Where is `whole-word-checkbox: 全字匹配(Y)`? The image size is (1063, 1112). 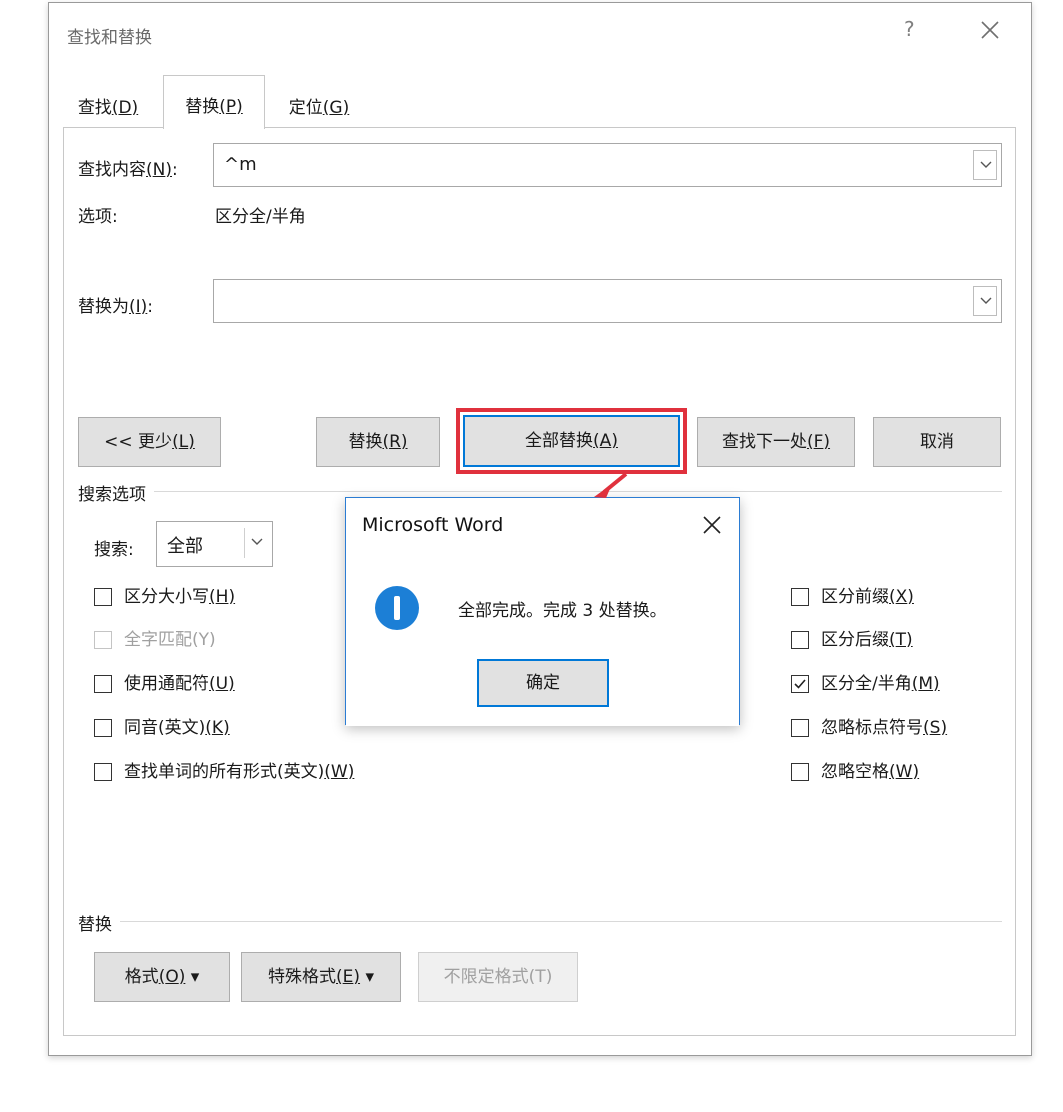
whole-word-checkbox: 全字匹配(Y) is located at coordinates (155, 640).